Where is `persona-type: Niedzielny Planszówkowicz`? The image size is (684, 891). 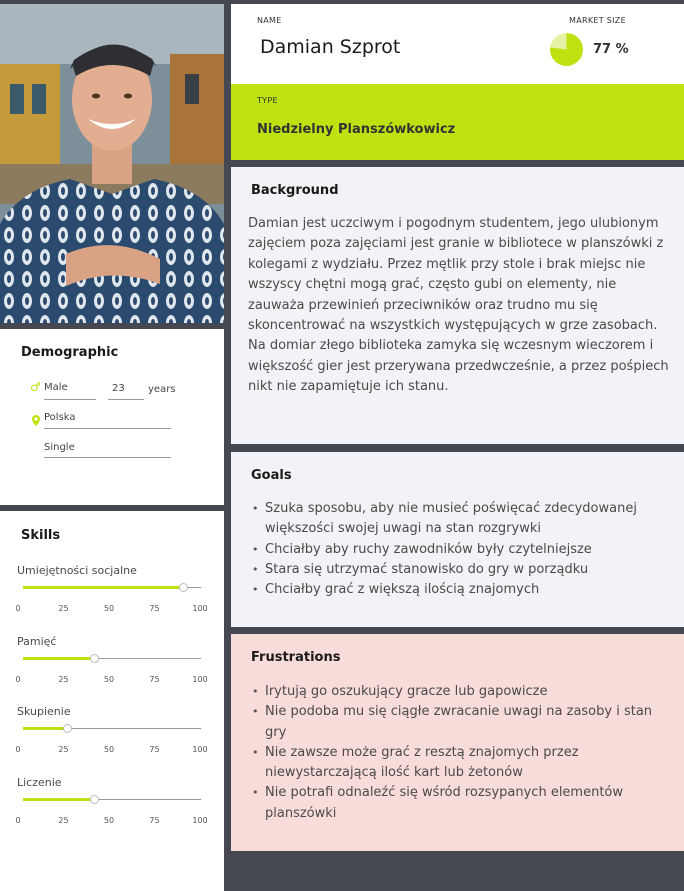
persona-type: Niedzielny Planszówkowicz is located at coordinates (356, 129).